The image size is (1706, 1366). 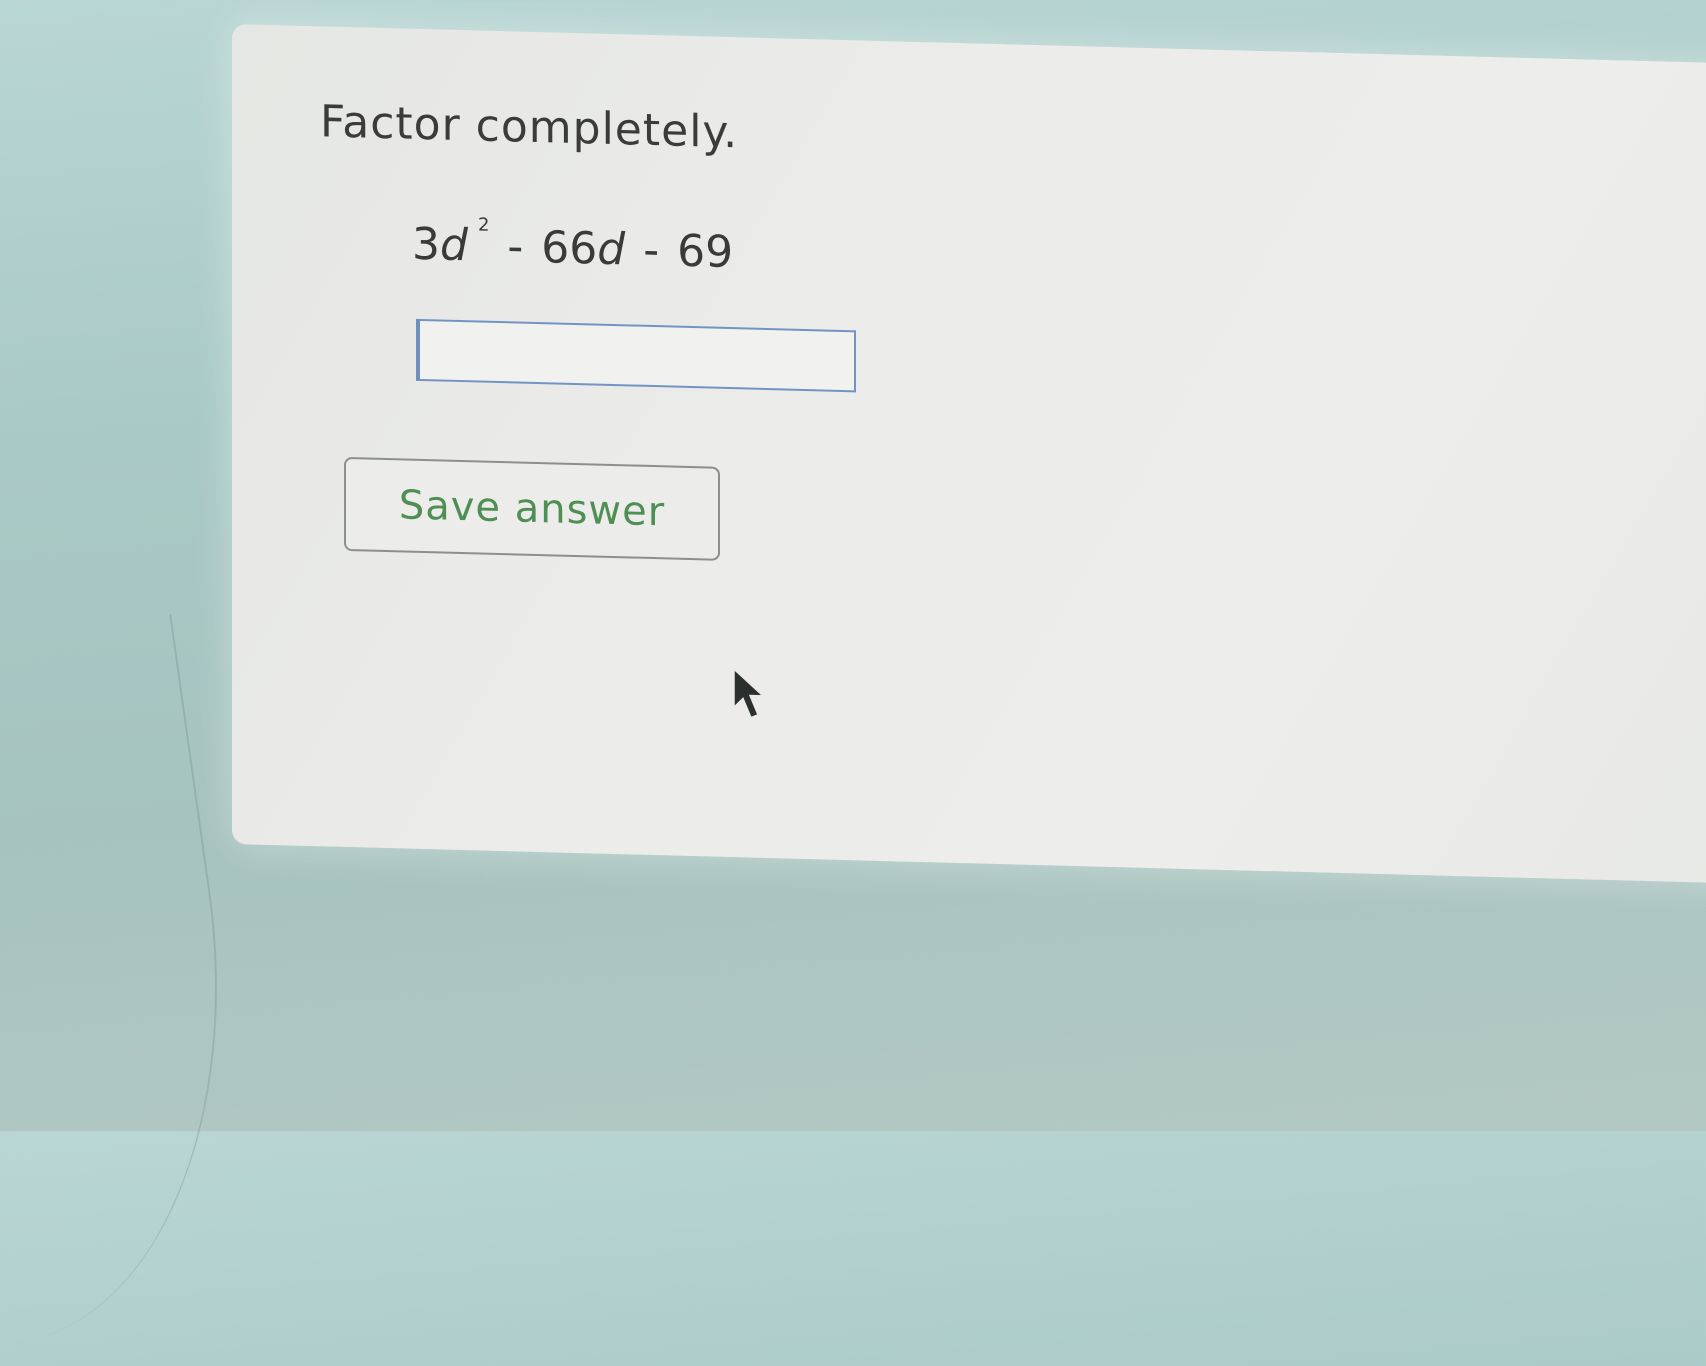 I want to click on coefficient-term-2: 66, so click(x=569, y=248).